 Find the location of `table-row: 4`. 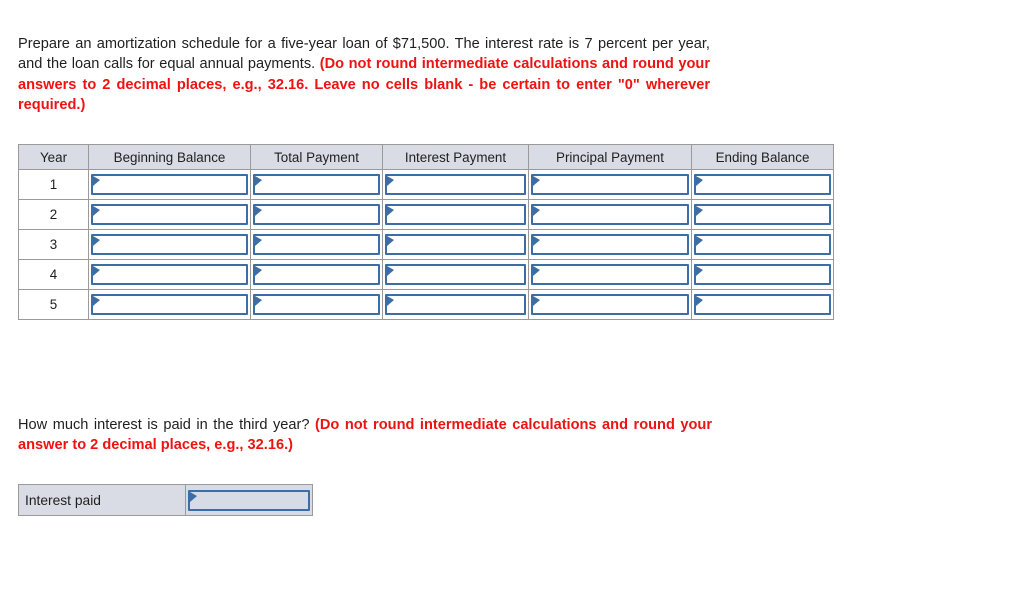

table-row: 4 is located at coordinates (426, 274).